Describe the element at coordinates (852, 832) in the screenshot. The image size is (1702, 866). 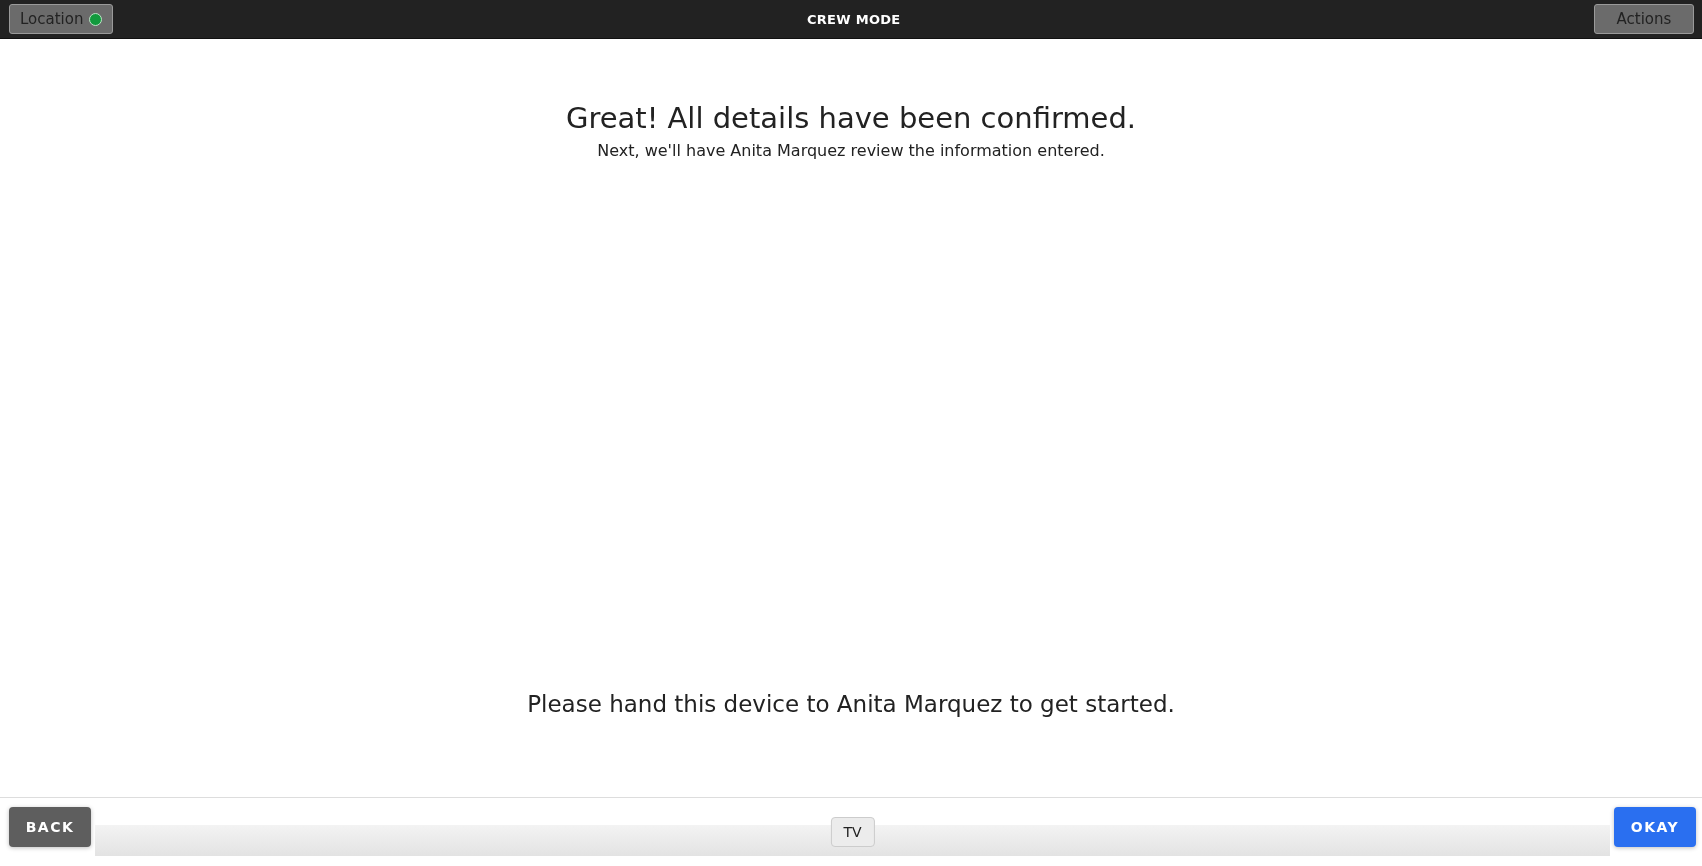
I see `track-label-tooltip: TV` at that location.